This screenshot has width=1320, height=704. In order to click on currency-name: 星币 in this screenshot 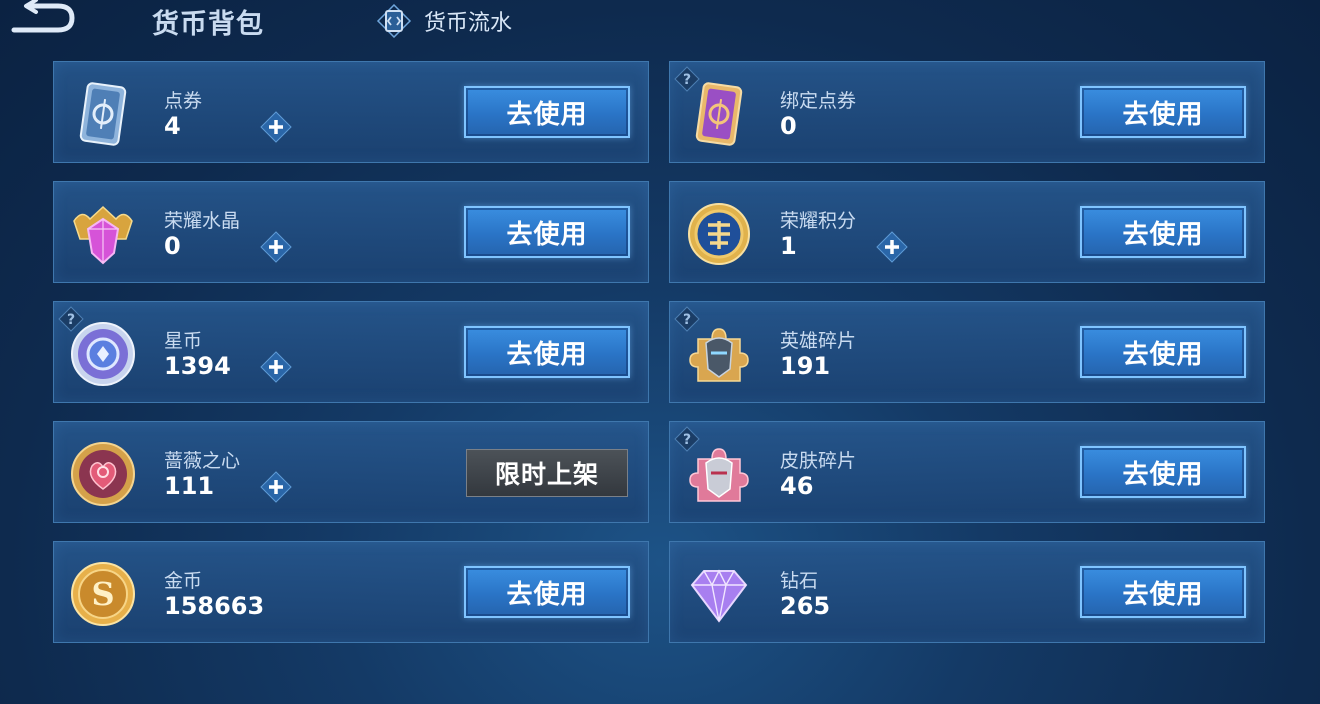, I will do `click(183, 341)`.